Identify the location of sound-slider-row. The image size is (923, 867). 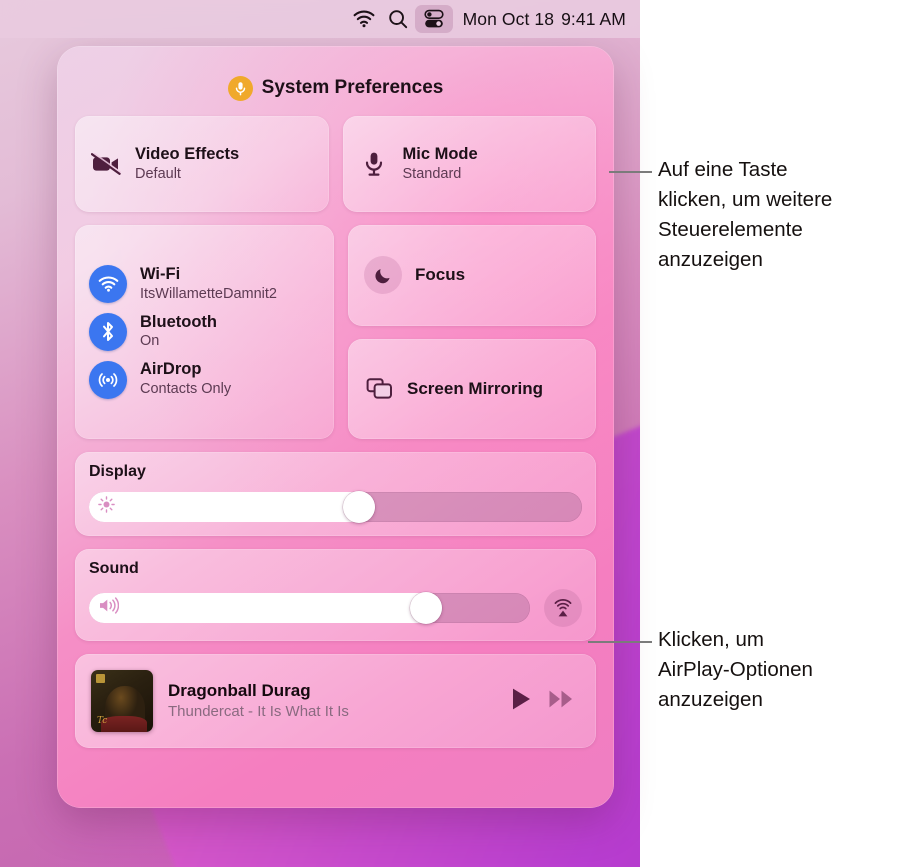
(335, 608).